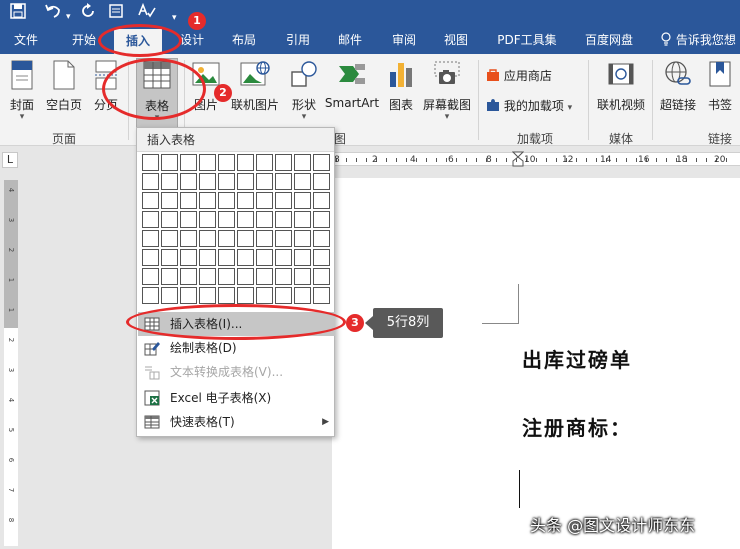 The height and width of the screenshot is (549, 740). I want to click on table-size-grid, so click(237, 230).